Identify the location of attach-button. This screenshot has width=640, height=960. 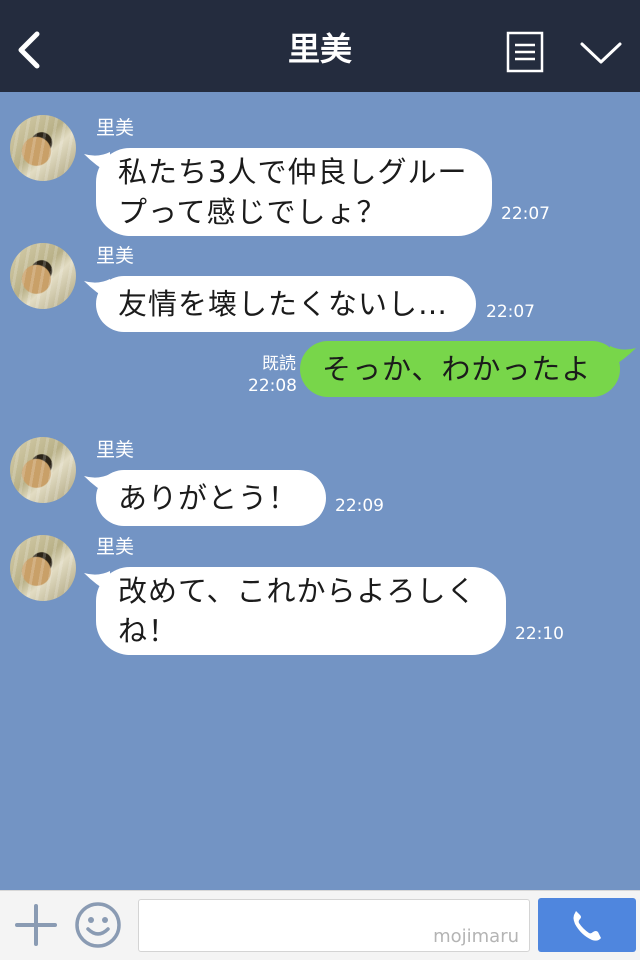
(36, 925).